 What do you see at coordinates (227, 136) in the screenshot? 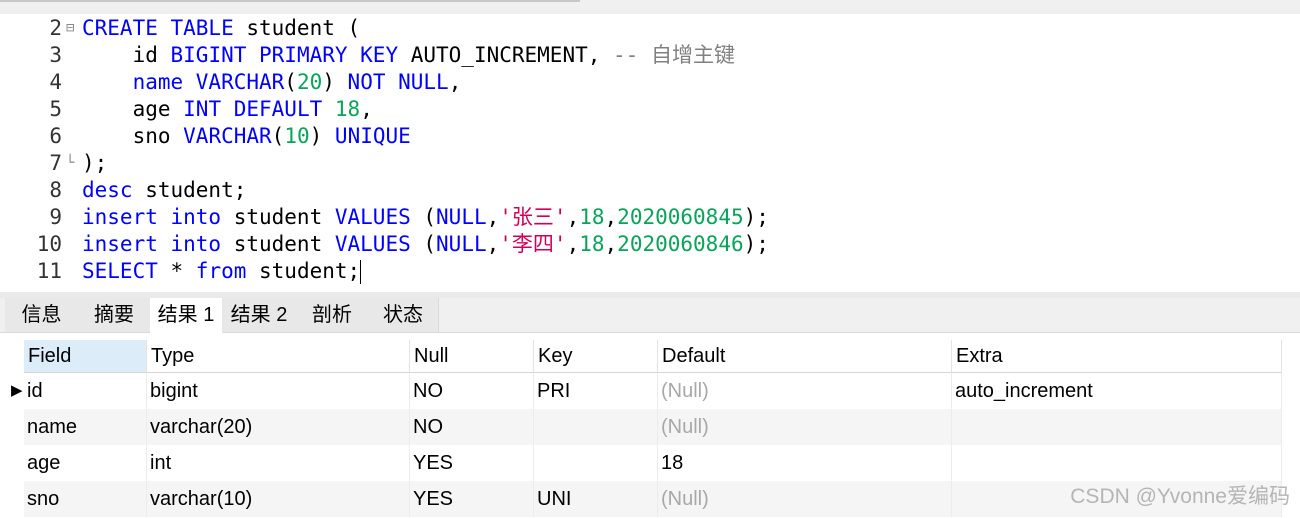
I see `code-token: VARCHAR` at bounding box center [227, 136].